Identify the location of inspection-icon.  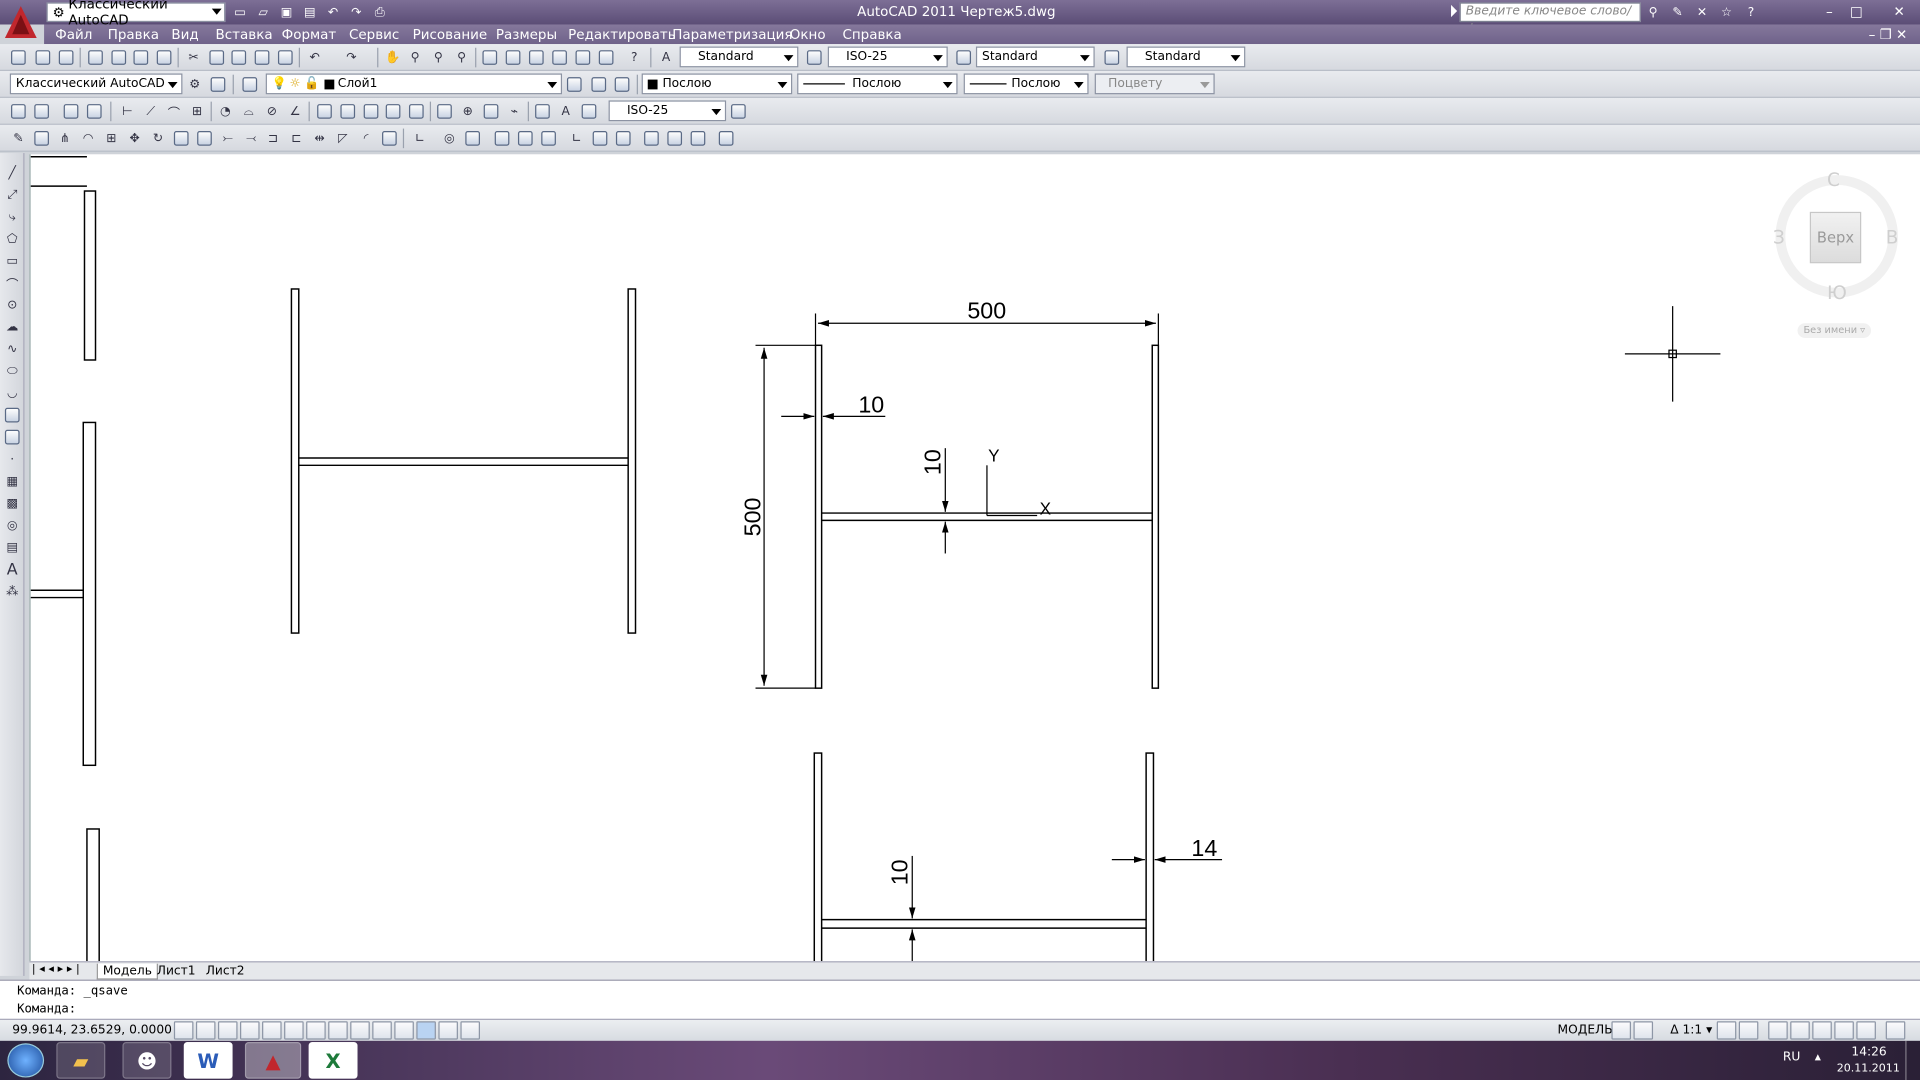
(491, 112).